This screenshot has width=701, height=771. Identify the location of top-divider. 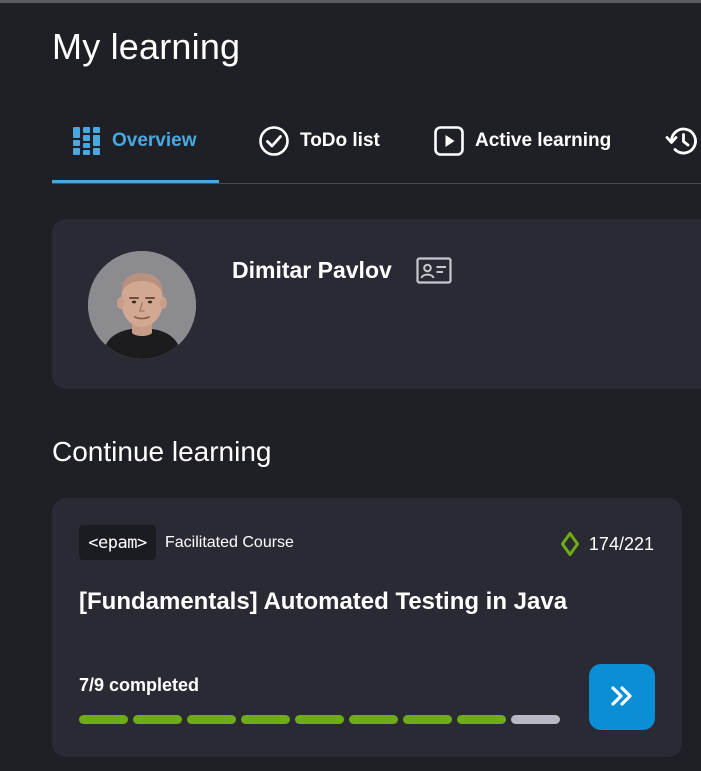
(350, 1).